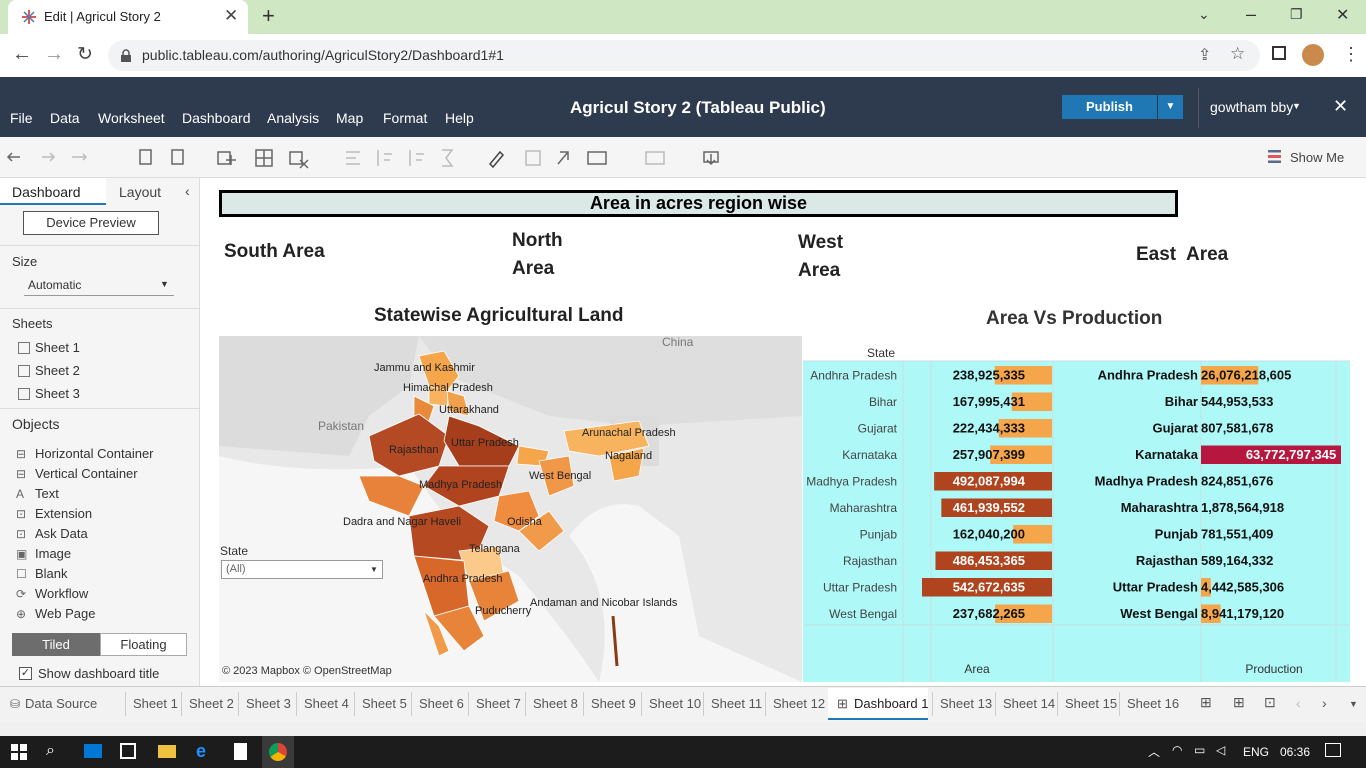  Describe the element at coordinates (1317, 157) in the screenshot. I see `show-me-button: Show Me` at that location.